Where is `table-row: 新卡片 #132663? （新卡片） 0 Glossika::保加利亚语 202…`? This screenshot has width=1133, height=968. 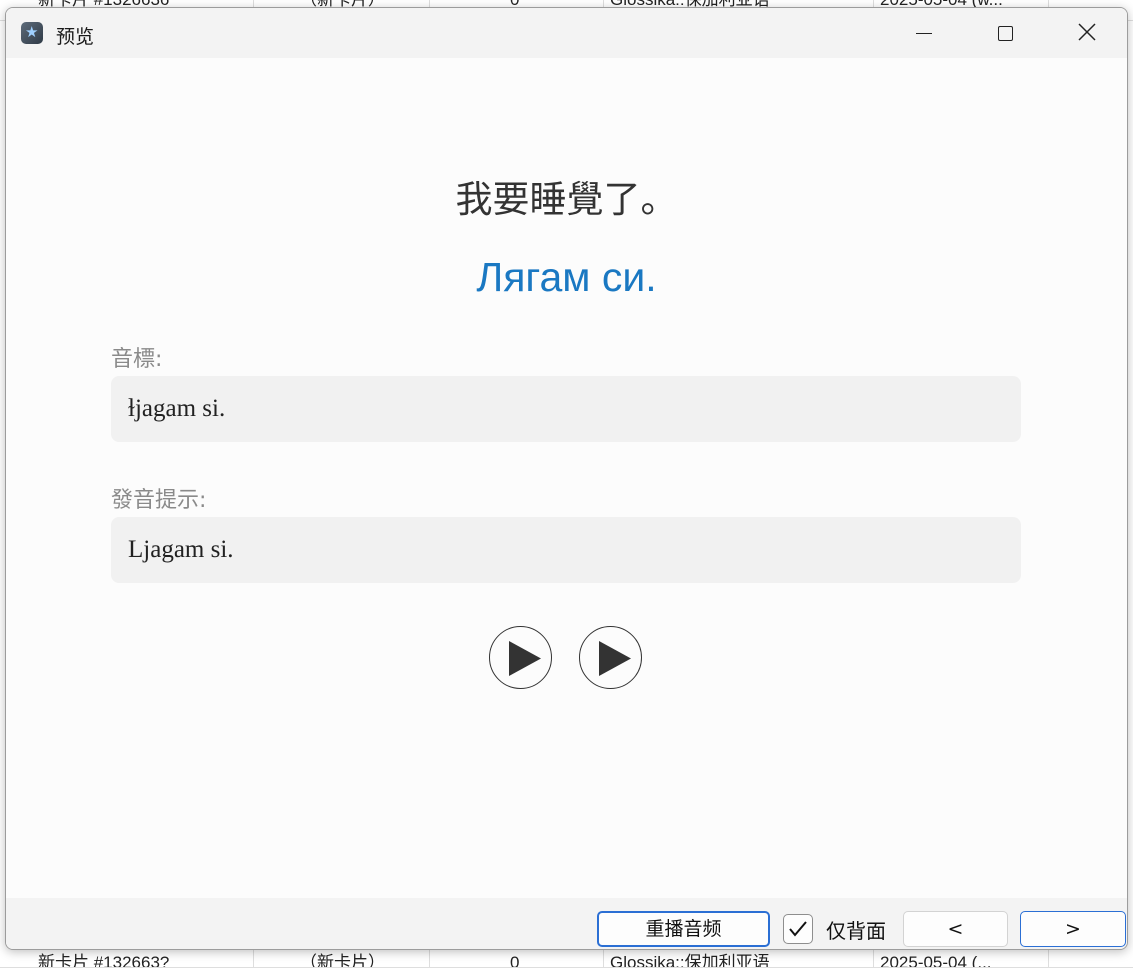
table-row: 新卡片 #132663? （新卡片） 0 Glossika::保加利亚语 202… is located at coordinates (566, 957).